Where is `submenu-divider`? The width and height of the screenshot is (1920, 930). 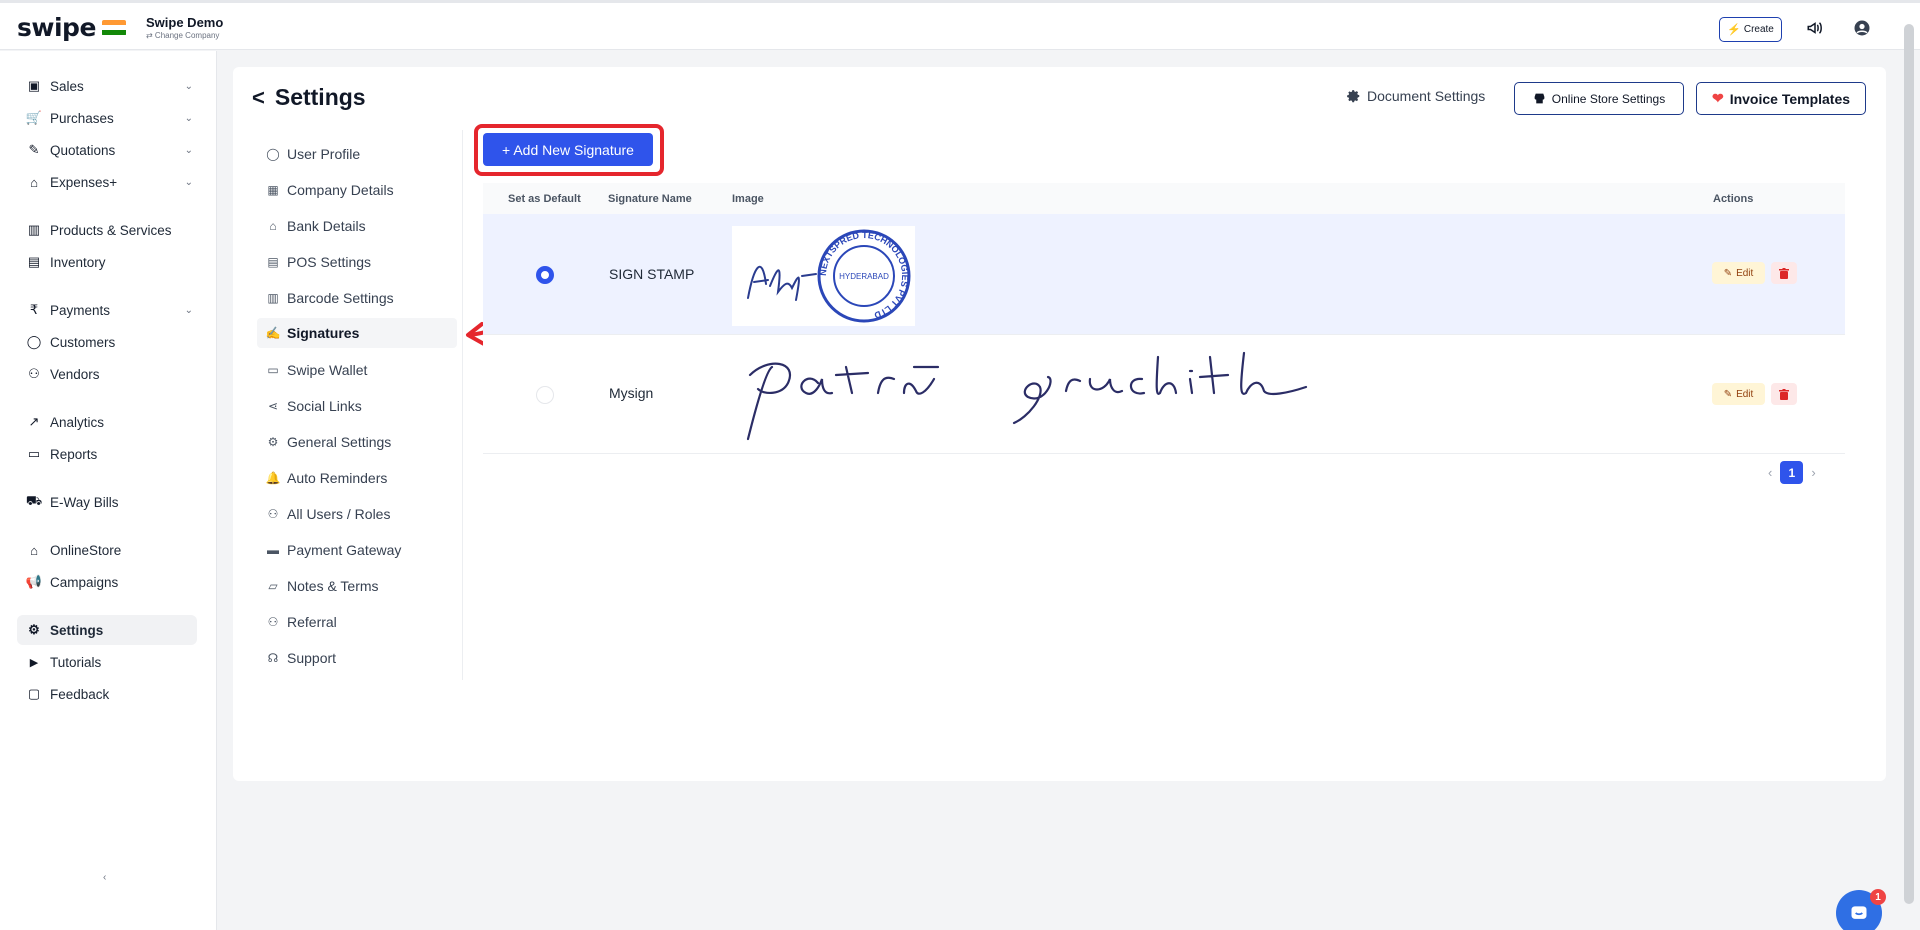
submenu-divider is located at coordinates (462, 405).